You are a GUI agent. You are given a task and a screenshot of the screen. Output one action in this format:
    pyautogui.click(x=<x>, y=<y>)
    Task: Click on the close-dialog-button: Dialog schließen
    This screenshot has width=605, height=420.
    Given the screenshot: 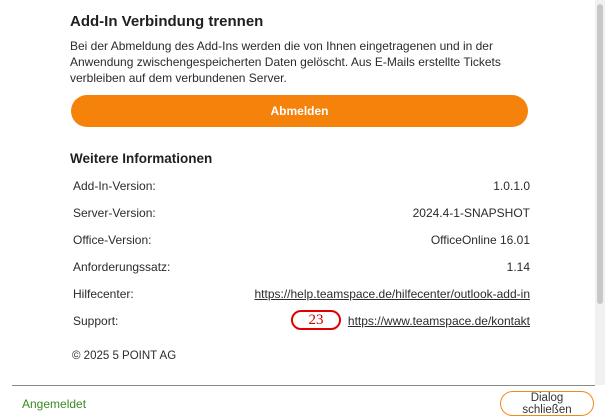 What is the action you would take?
    pyautogui.click(x=547, y=403)
    